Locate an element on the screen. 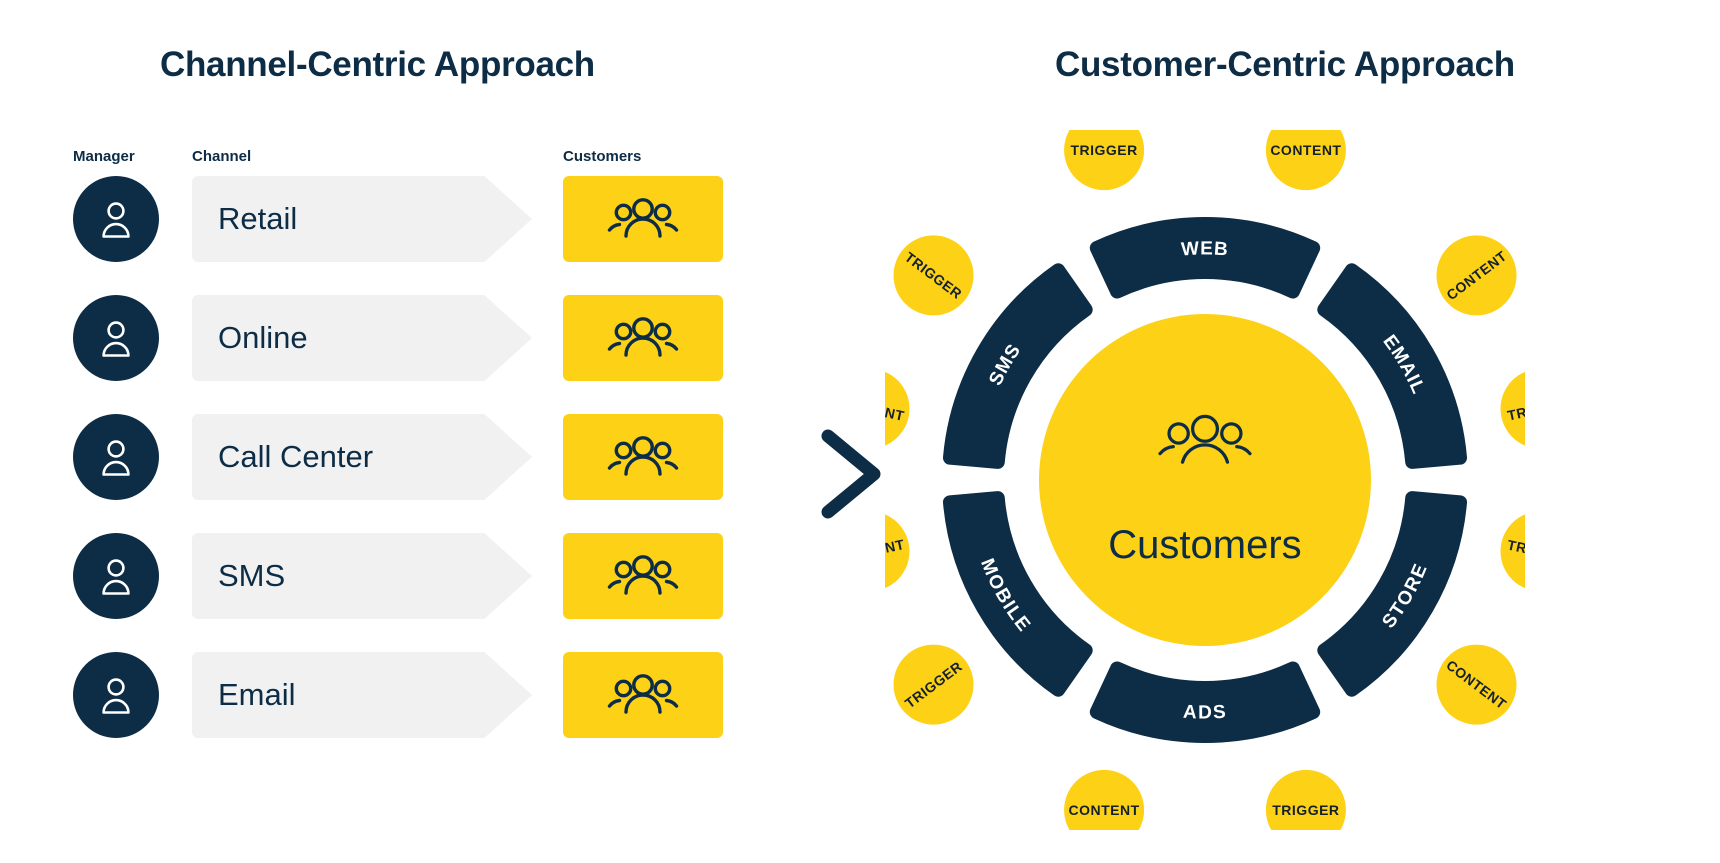 The image size is (1720, 863). channel-row: Retail is located at coordinates (380, 219).